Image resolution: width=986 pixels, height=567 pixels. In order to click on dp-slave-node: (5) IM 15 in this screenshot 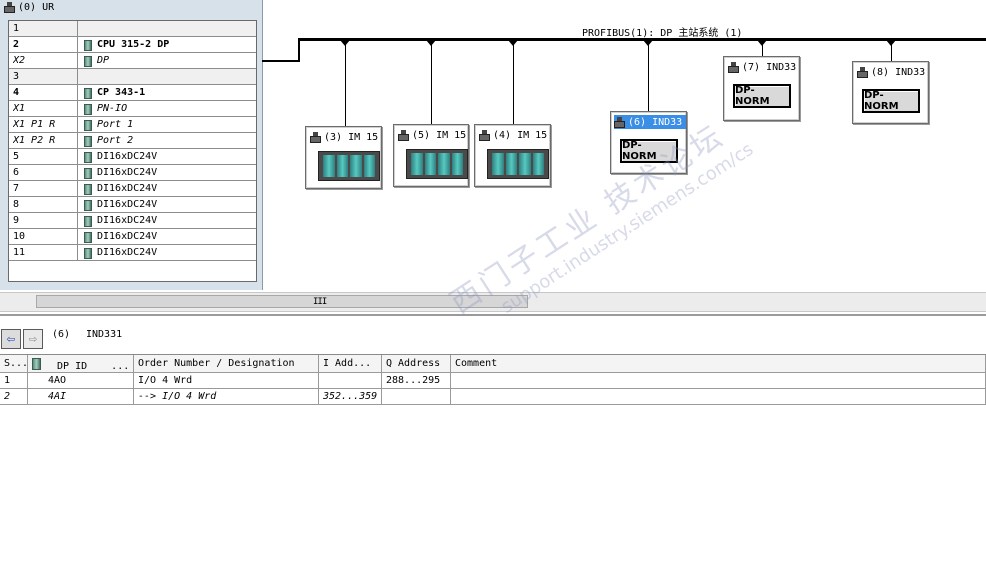, I will do `click(431, 155)`.